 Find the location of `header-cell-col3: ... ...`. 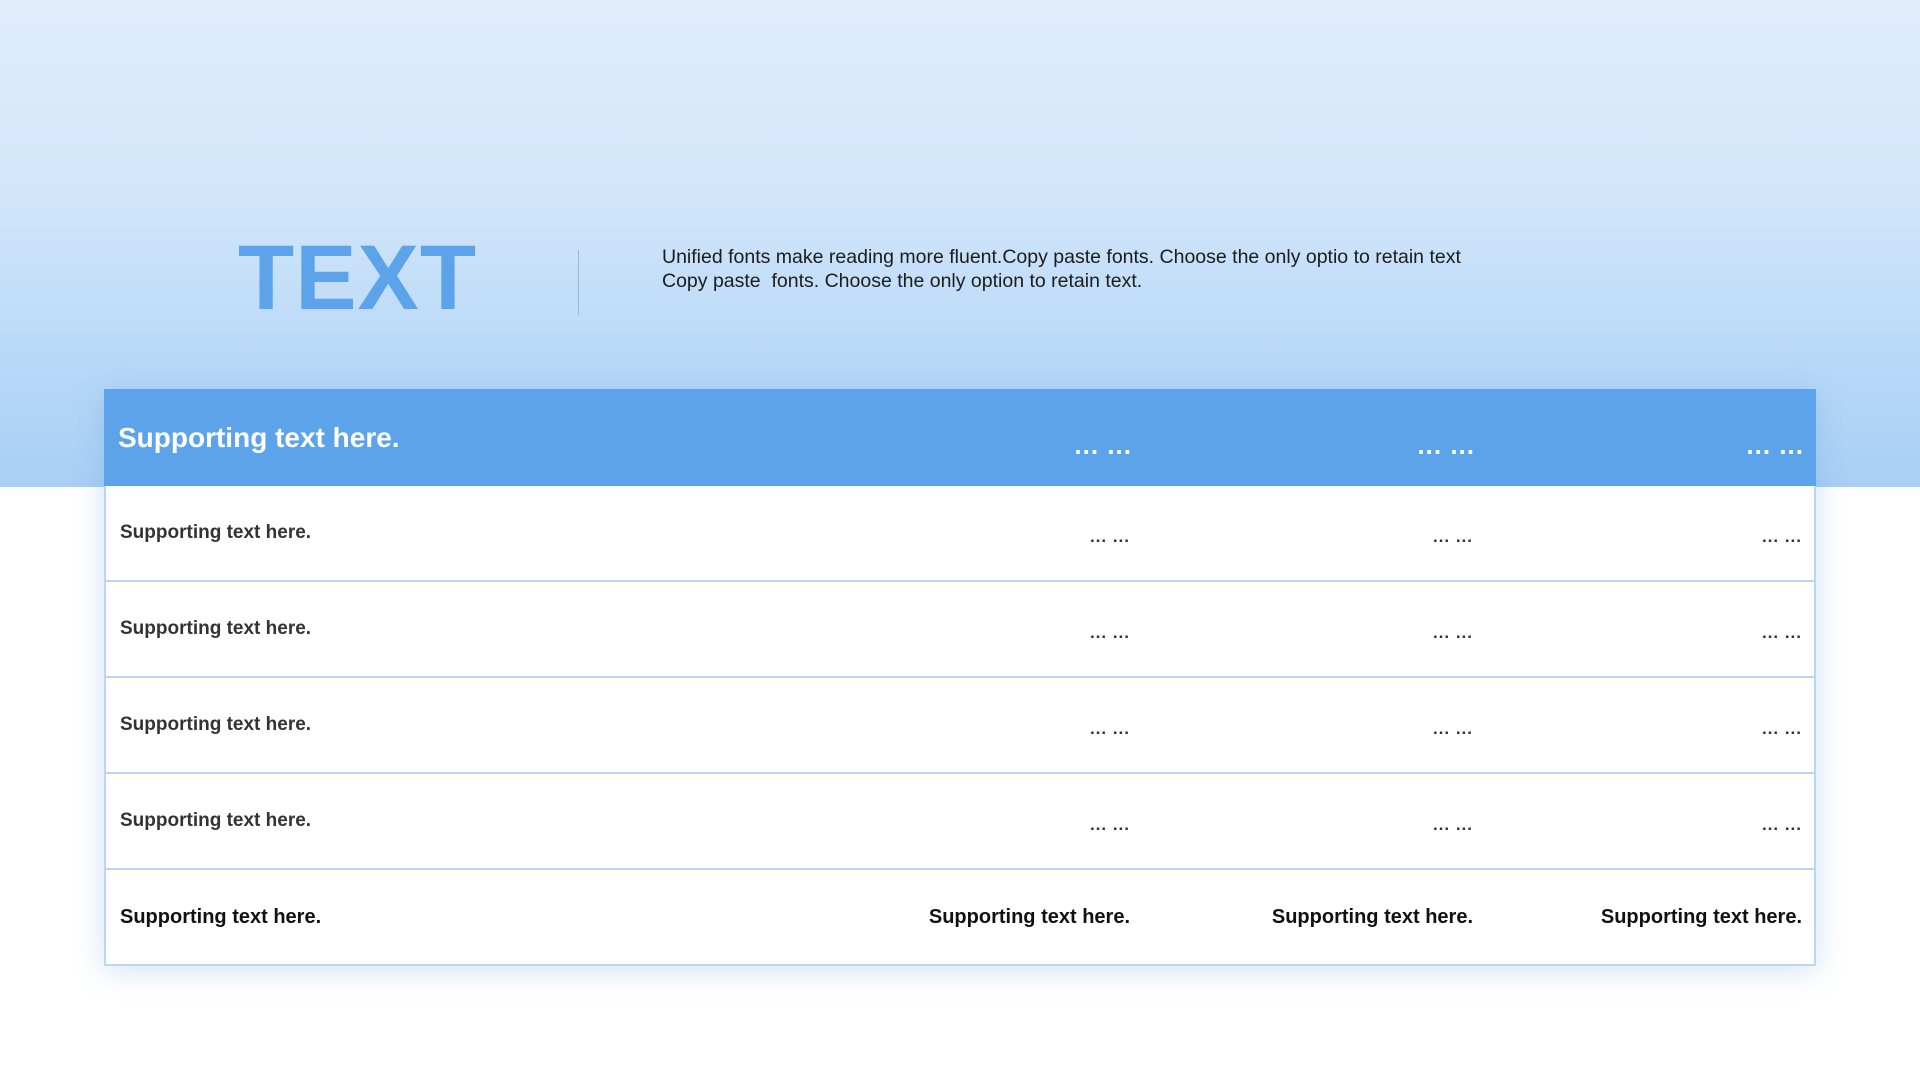

header-cell-col3: ... ... is located at coordinates (1775, 445).